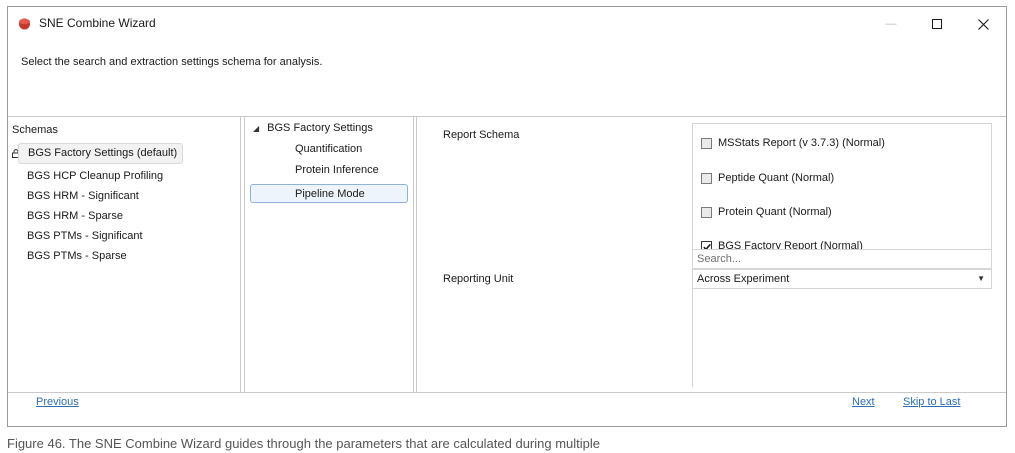  Describe the element at coordinates (842, 258) in the screenshot. I see `report-search-input` at that location.